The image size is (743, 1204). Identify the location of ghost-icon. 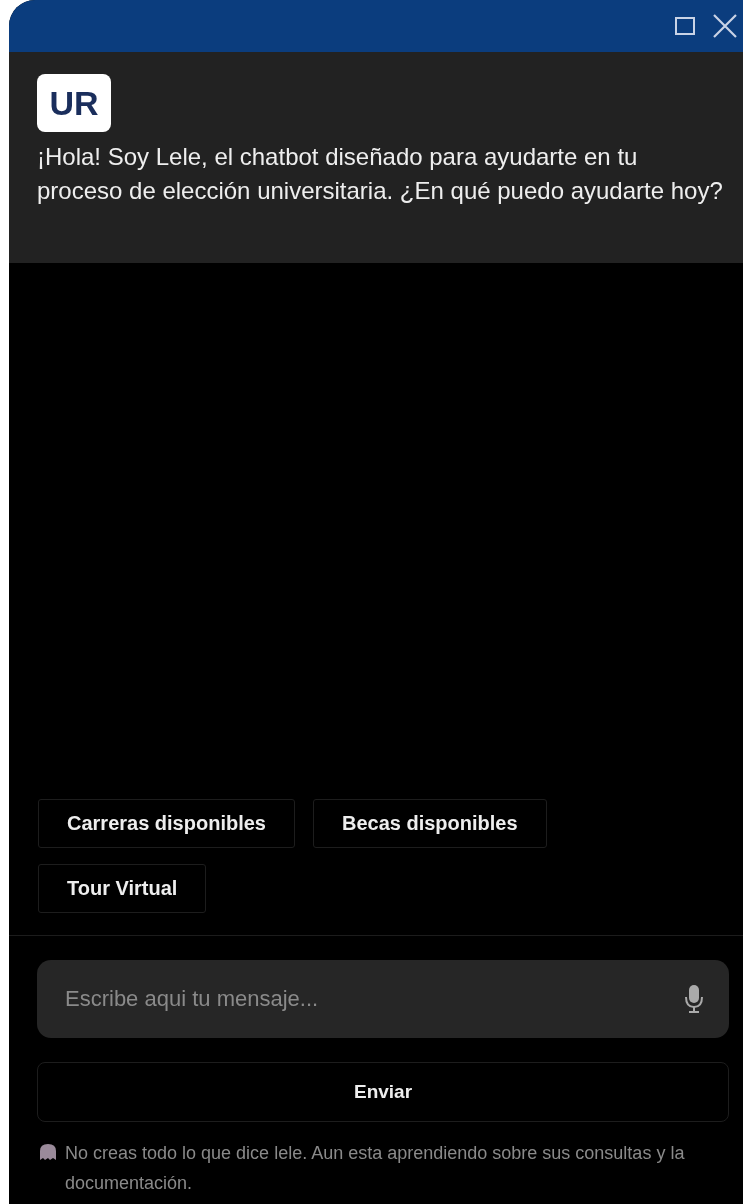
(48, 1152).